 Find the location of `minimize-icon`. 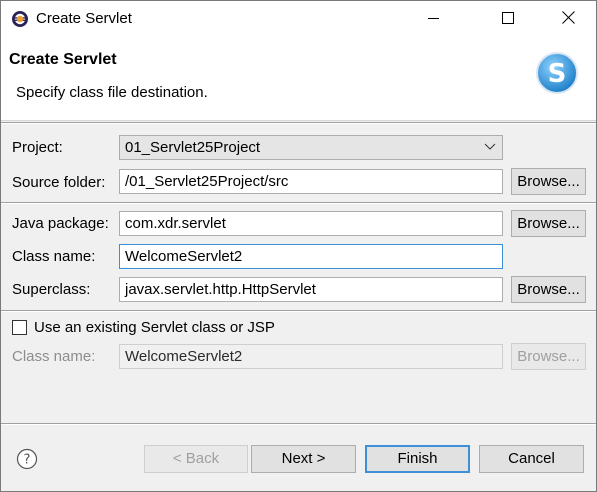

minimize-icon is located at coordinates (434, 19).